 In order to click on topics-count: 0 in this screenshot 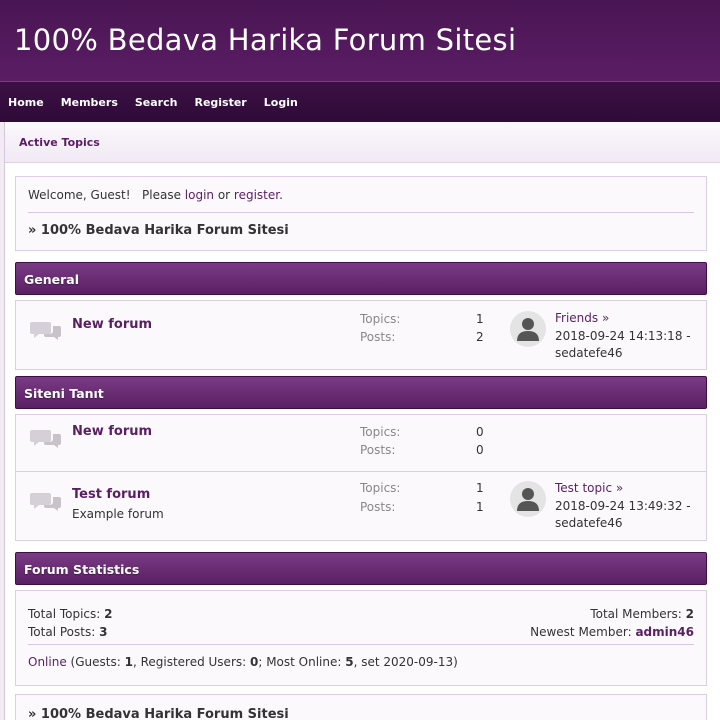, I will do `click(480, 432)`.